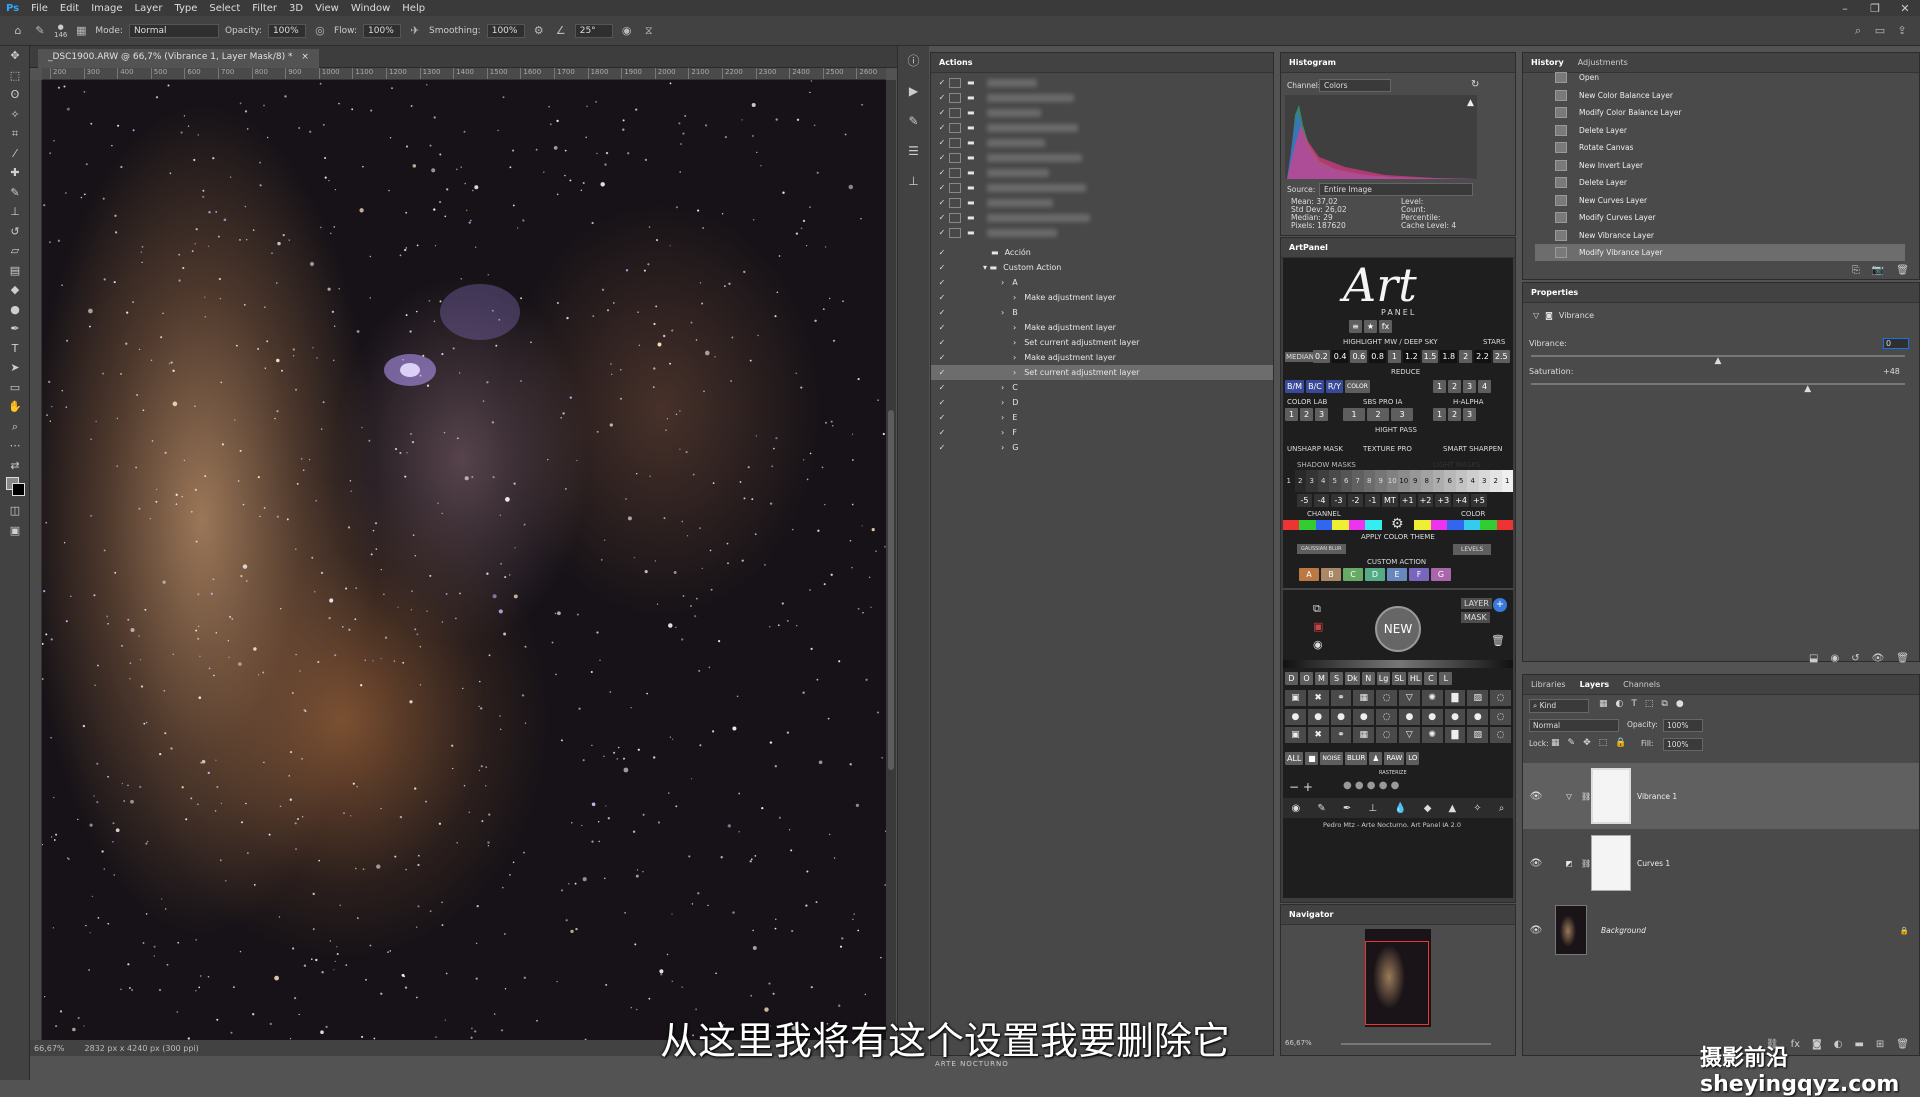 The image size is (1920, 1097). I want to click on history-state: Modify Vibrance Layer, so click(1720, 252).